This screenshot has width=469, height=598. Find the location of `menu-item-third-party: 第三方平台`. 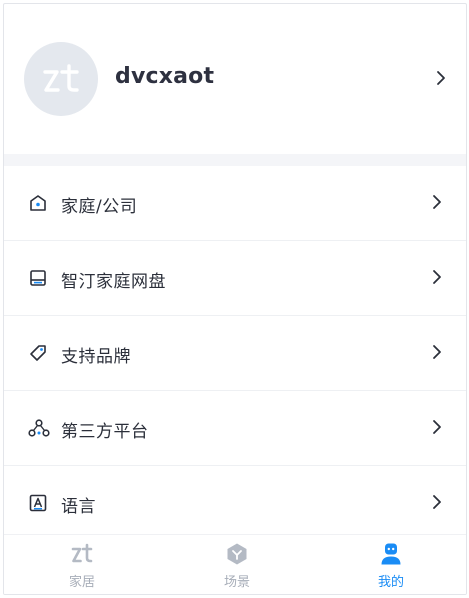

menu-item-third-party: 第三方平台 is located at coordinates (235, 428).